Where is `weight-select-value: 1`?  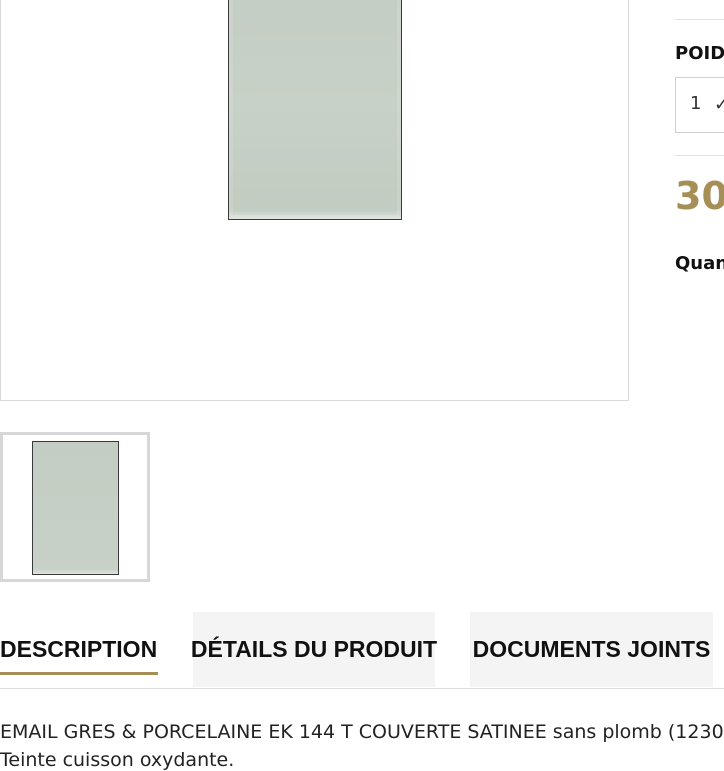
weight-select-value: 1 is located at coordinates (696, 103).